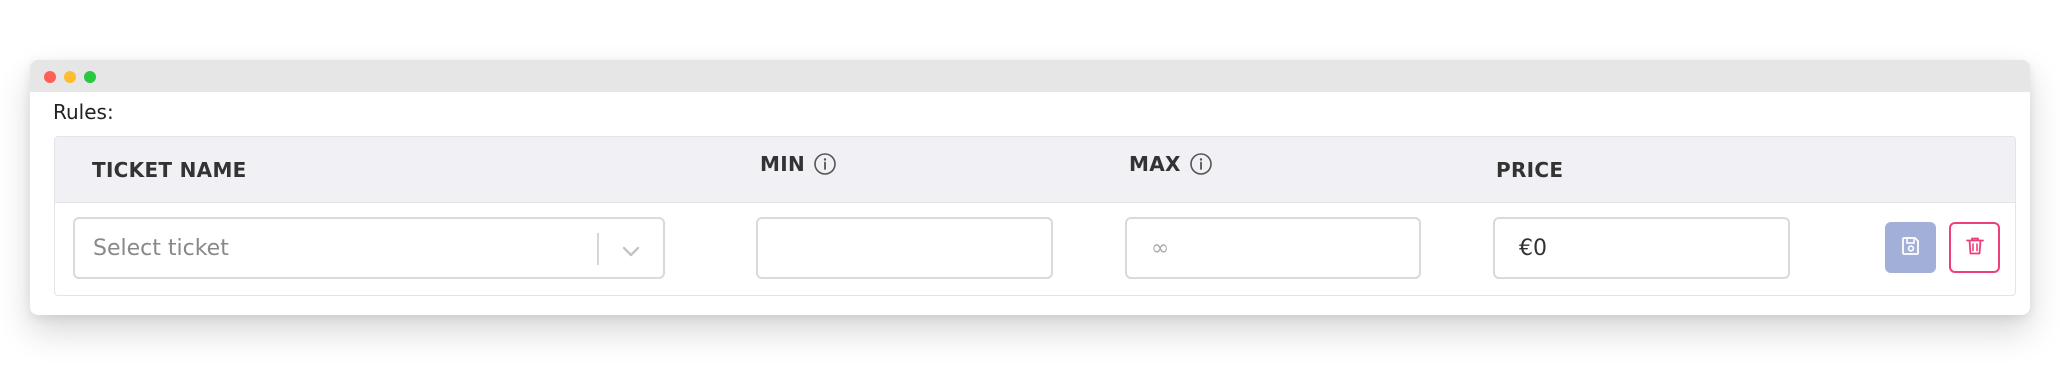  I want to click on floppy-disk-icon, so click(1911, 248).